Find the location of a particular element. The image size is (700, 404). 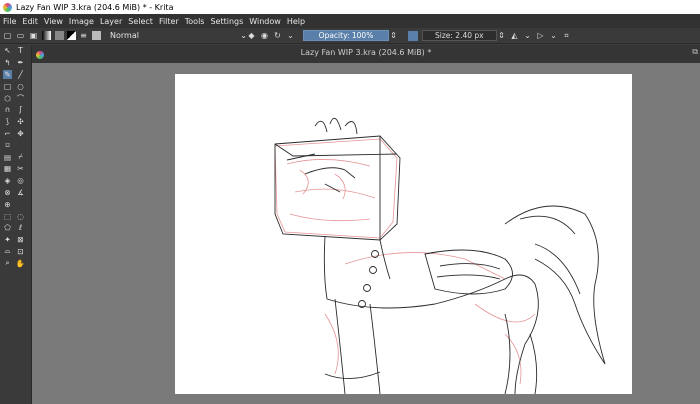

preserve-alpha-icon: ◉ is located at coordinates (264, 35).